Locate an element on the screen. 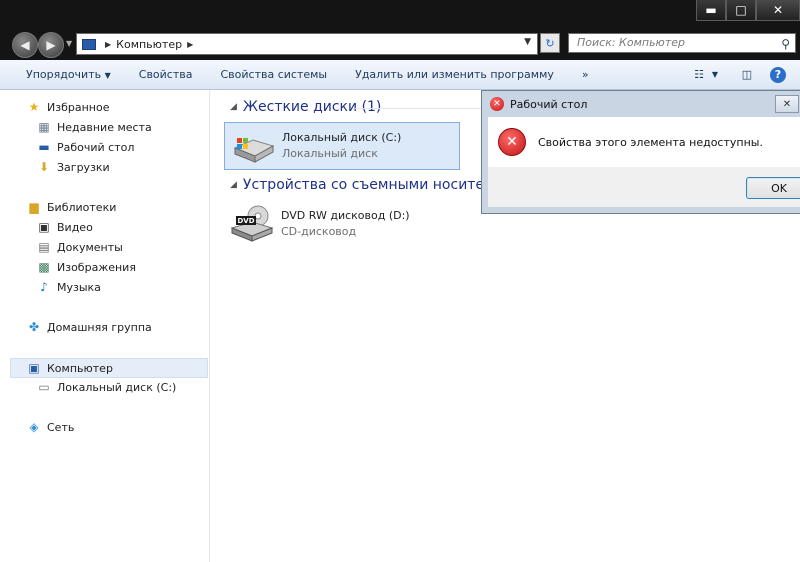 The image size is (800, 562). sidebar-item-favorites: ★ Избранное is located at coordinates (68, 107).